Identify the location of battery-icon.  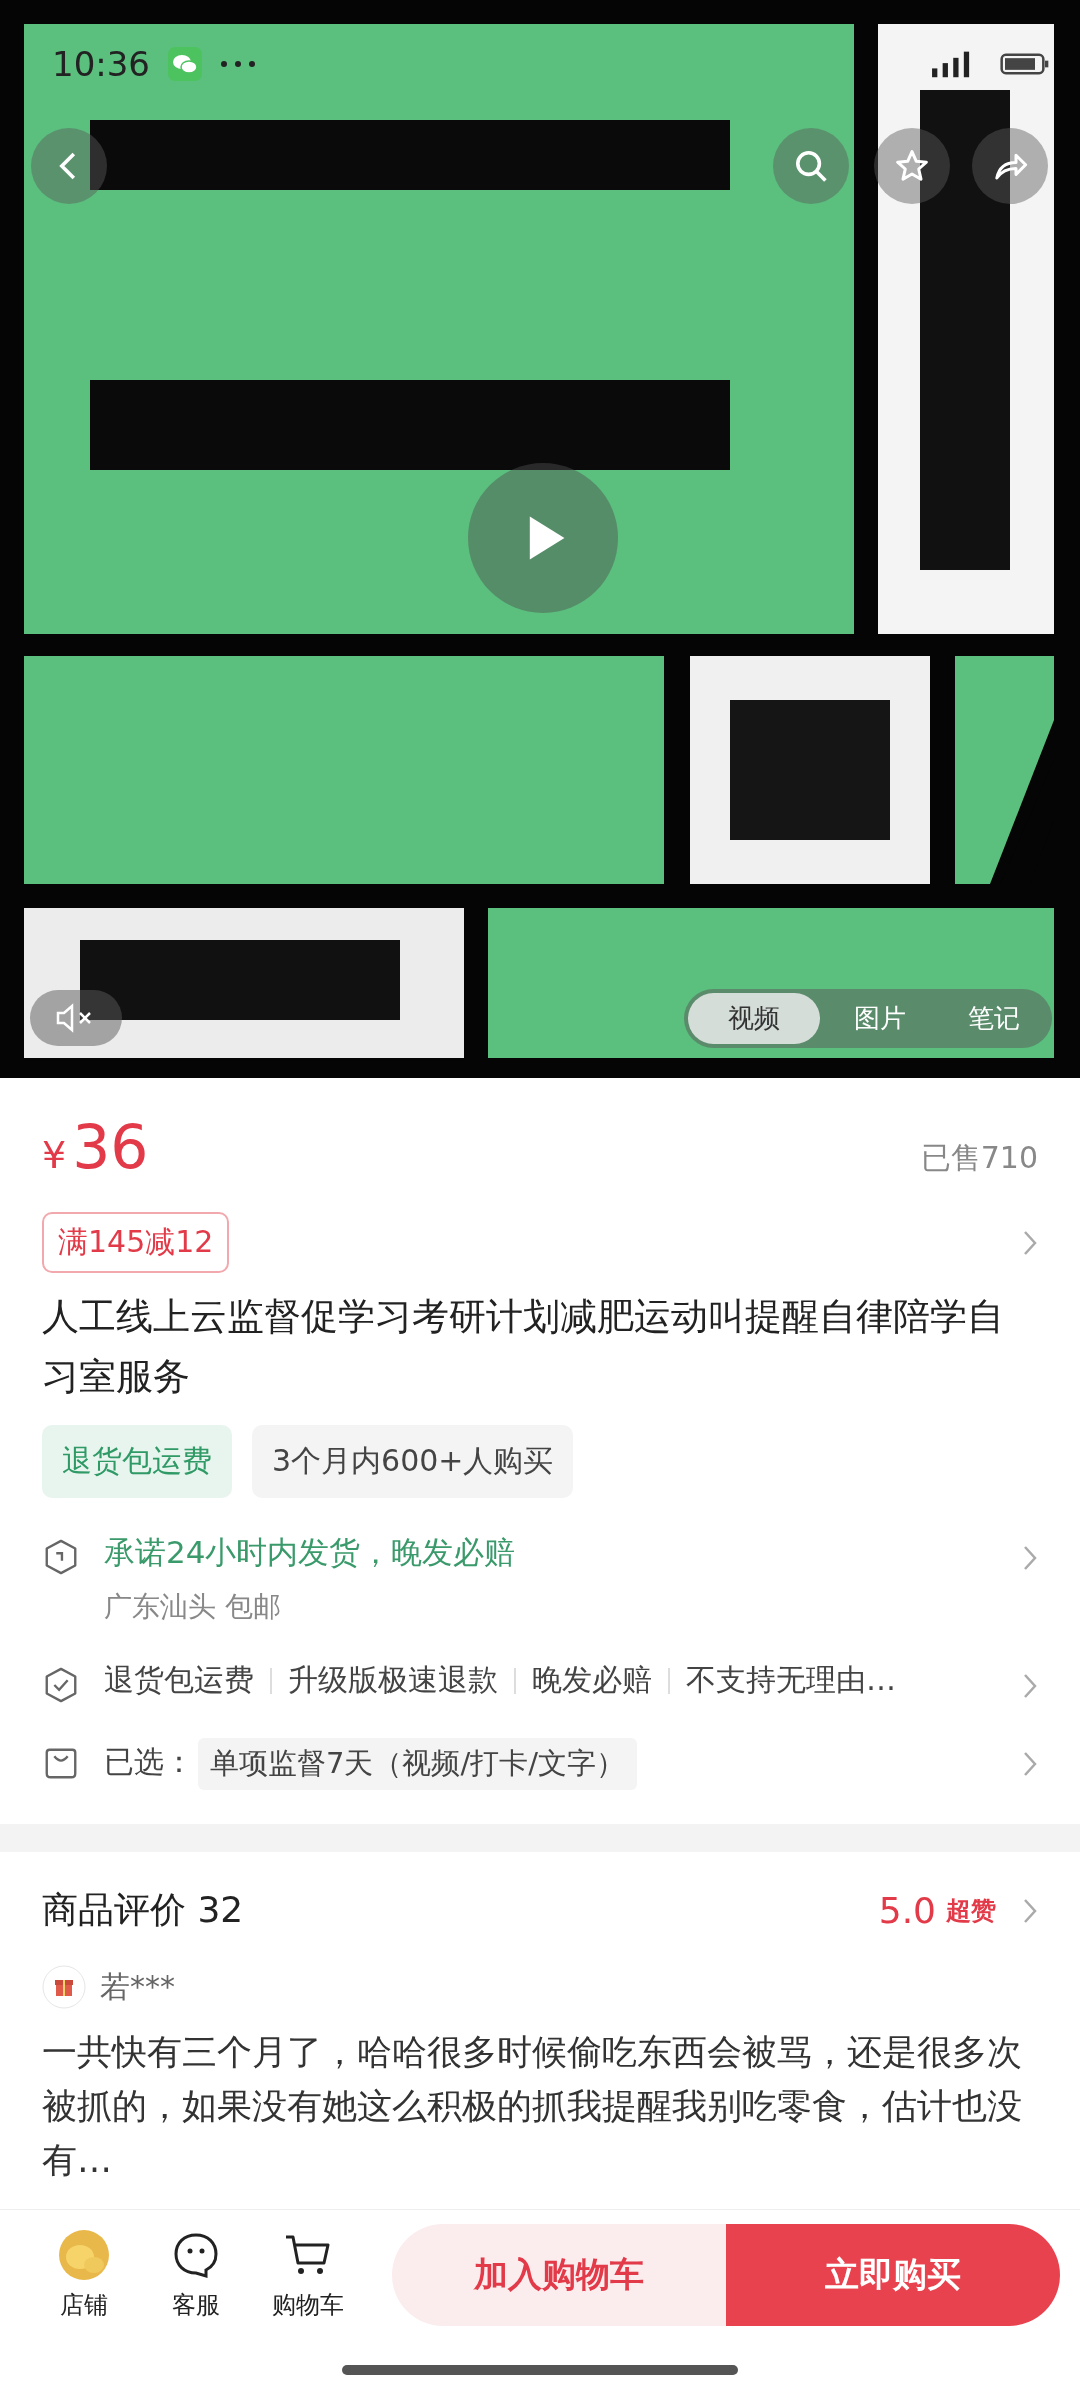
(1025, 64).